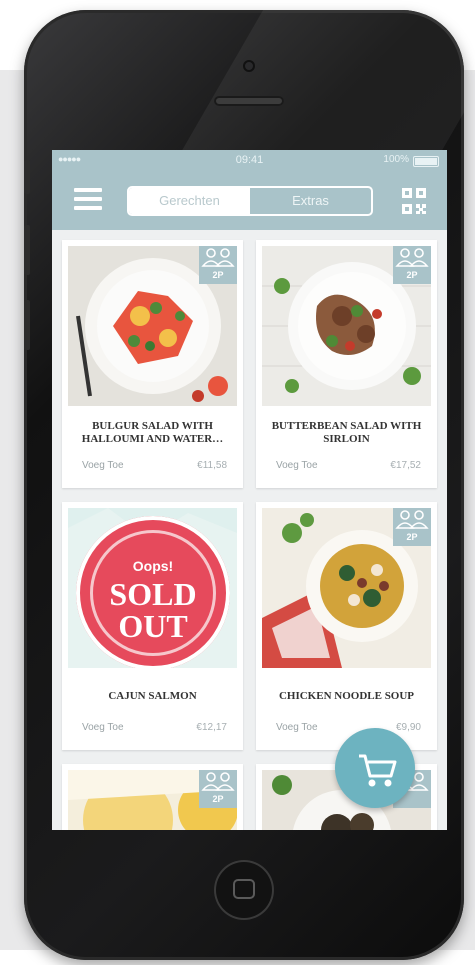 The width and height of the screenshot is (475, 965). Describe the element at coordinates (346, 432) in the screenshot. I see `product-name: BUTTERBEAN SALAD WITH SIRLOIN` at that location.